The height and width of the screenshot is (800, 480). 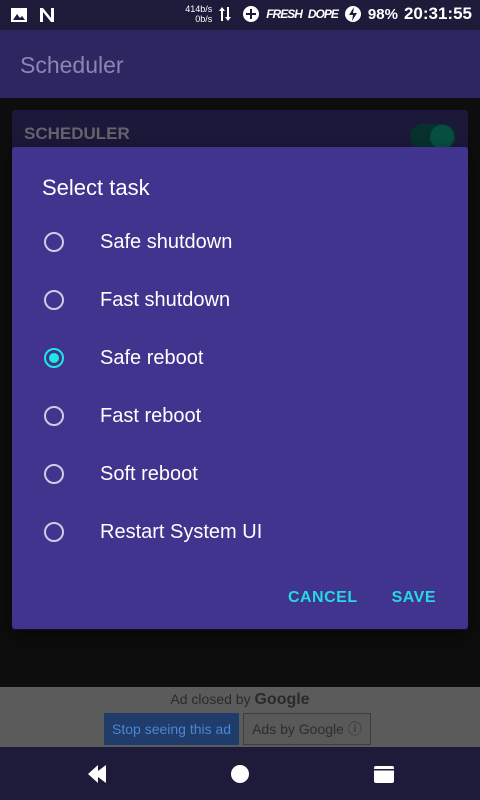 I want to click on app-title: Scheduler, so click(x=72, y=65).